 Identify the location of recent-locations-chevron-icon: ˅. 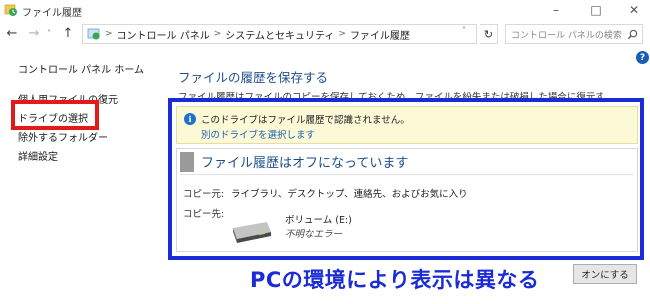
(49, 33).